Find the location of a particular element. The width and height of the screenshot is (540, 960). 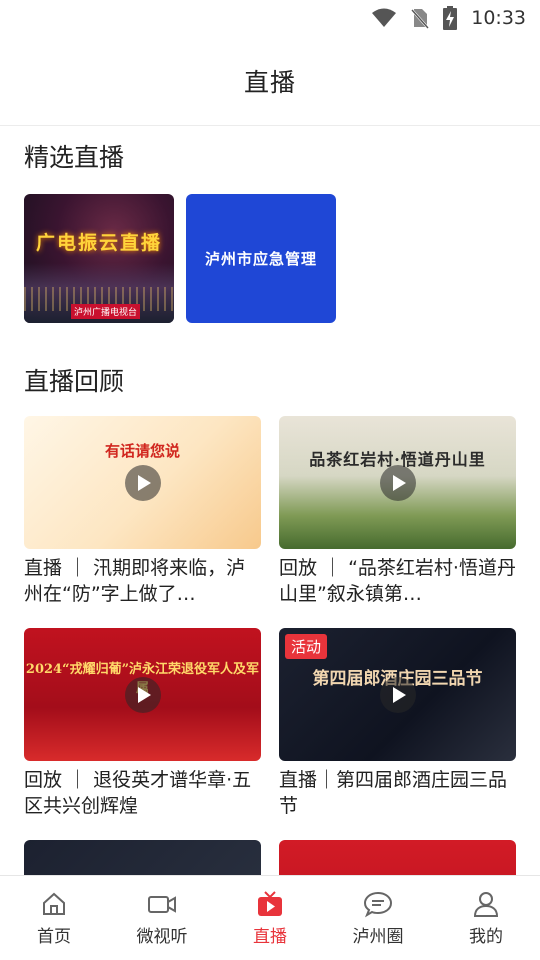

video-camera-icon is located at coordinates (162, 904).